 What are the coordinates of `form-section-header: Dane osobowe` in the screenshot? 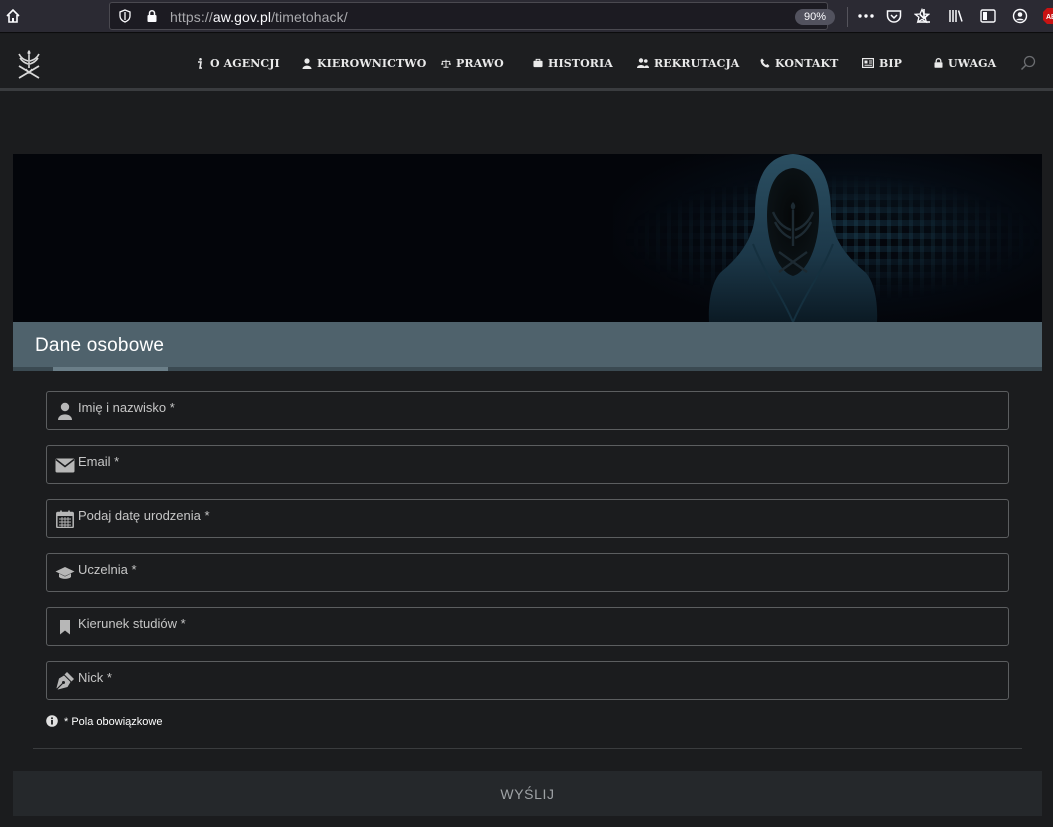 It's located at (527, 344).